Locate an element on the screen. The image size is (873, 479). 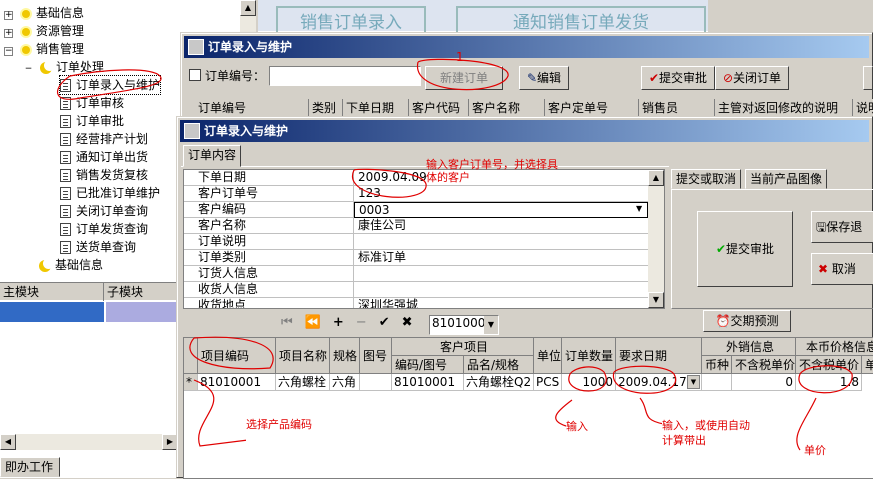
annotation-box-quantity: 输入 is located at coordinates (595, 448).